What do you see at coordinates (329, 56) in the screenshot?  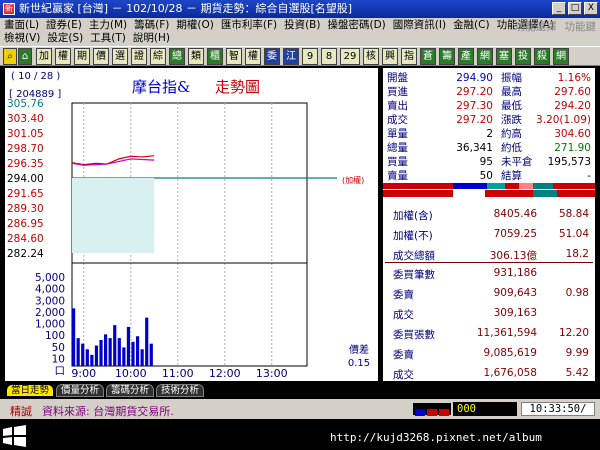 I see `toolbar-button-15: 8` at bounding box center [329, 56].